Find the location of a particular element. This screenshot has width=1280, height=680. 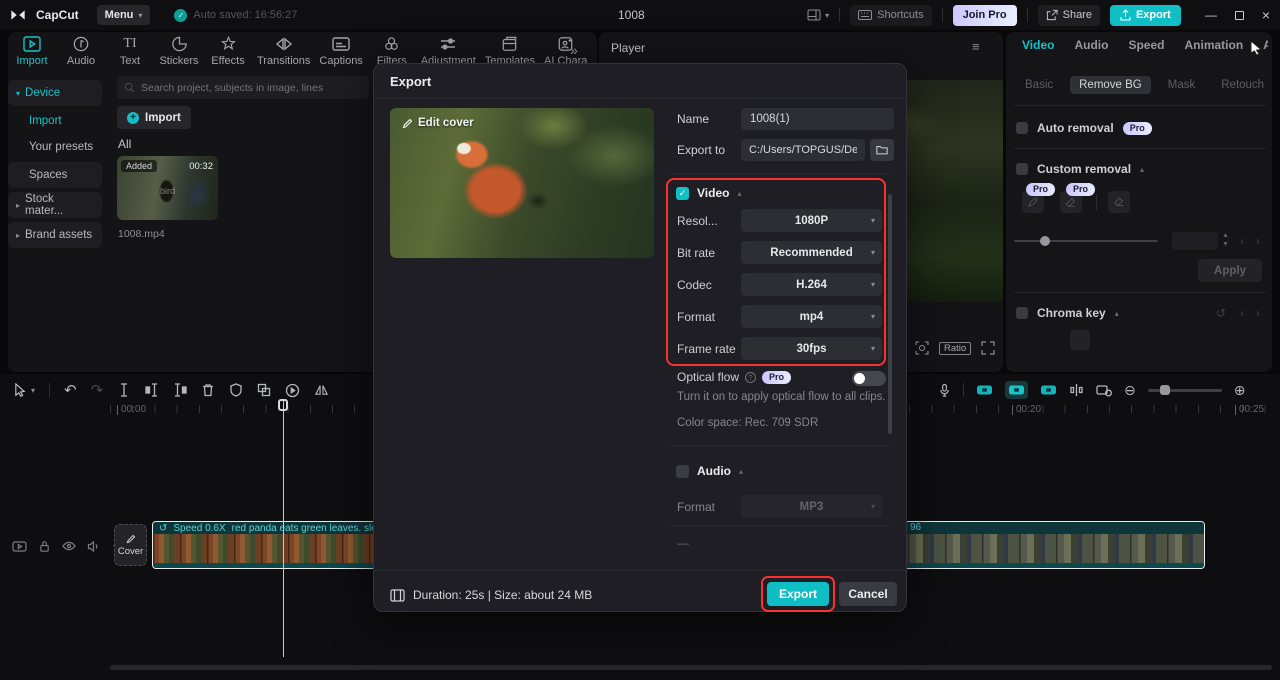

join-pro-button: Join Pro is located at coordinates (984, 15).